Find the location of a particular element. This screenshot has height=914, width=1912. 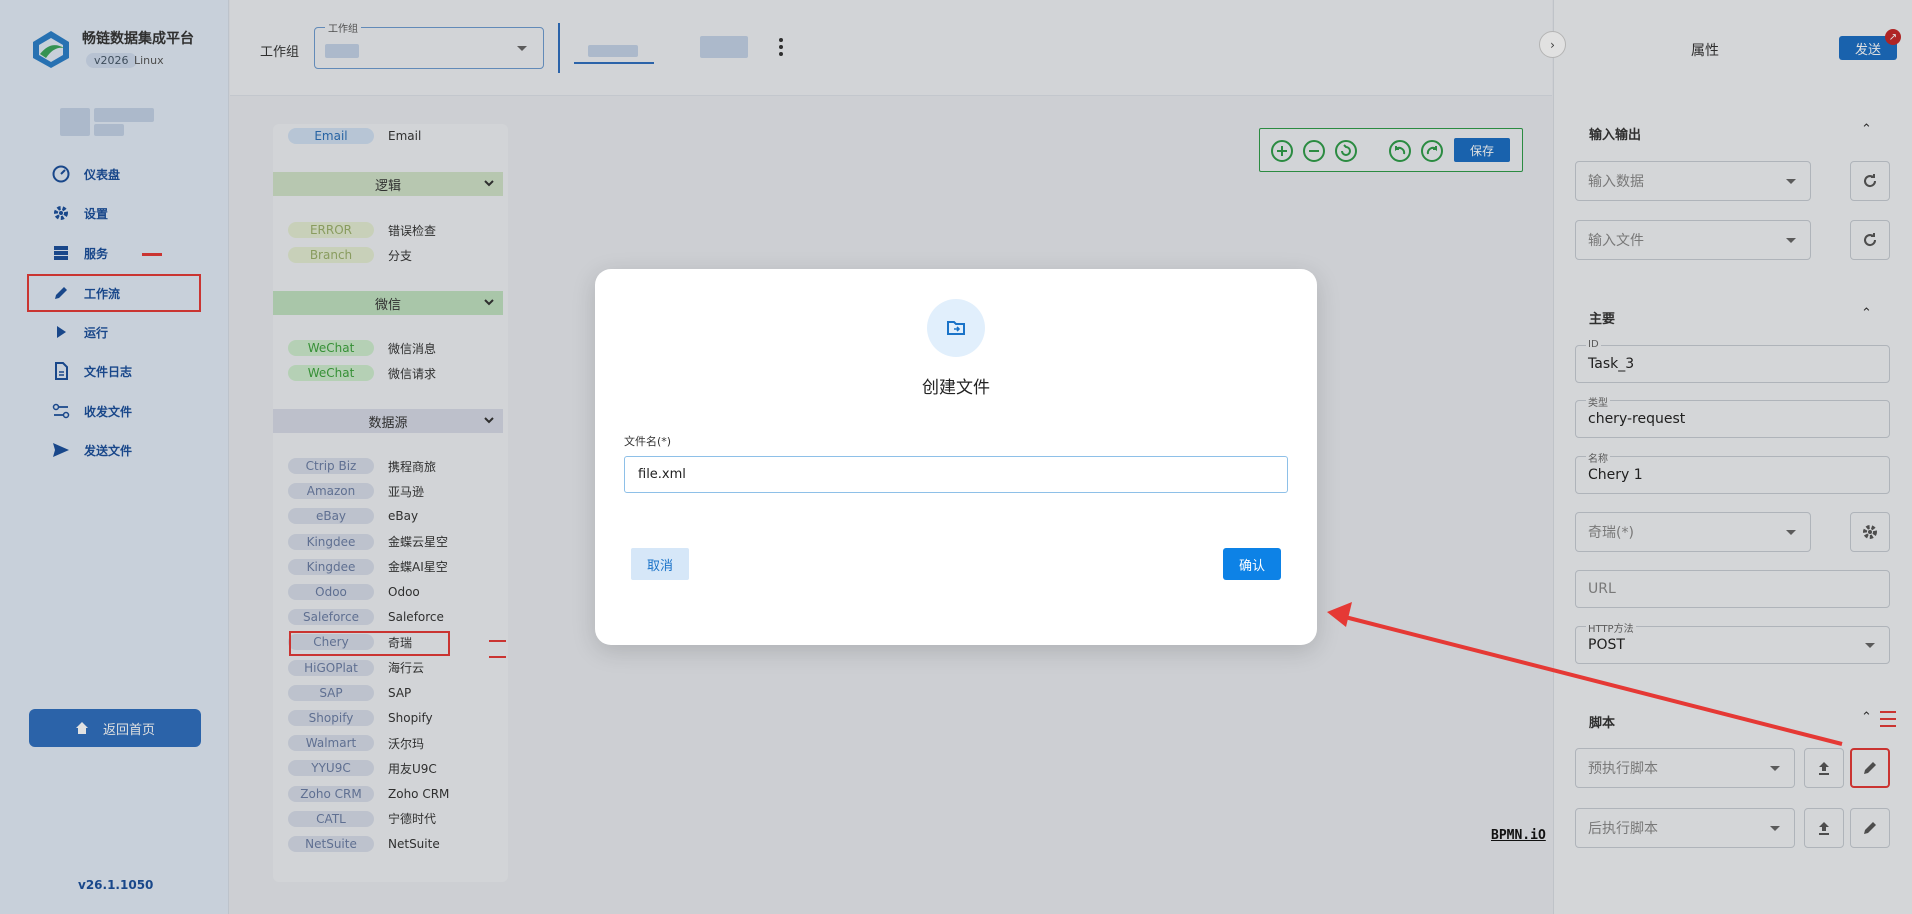

filename-value: file.xml is located at coordinates (662, 474).